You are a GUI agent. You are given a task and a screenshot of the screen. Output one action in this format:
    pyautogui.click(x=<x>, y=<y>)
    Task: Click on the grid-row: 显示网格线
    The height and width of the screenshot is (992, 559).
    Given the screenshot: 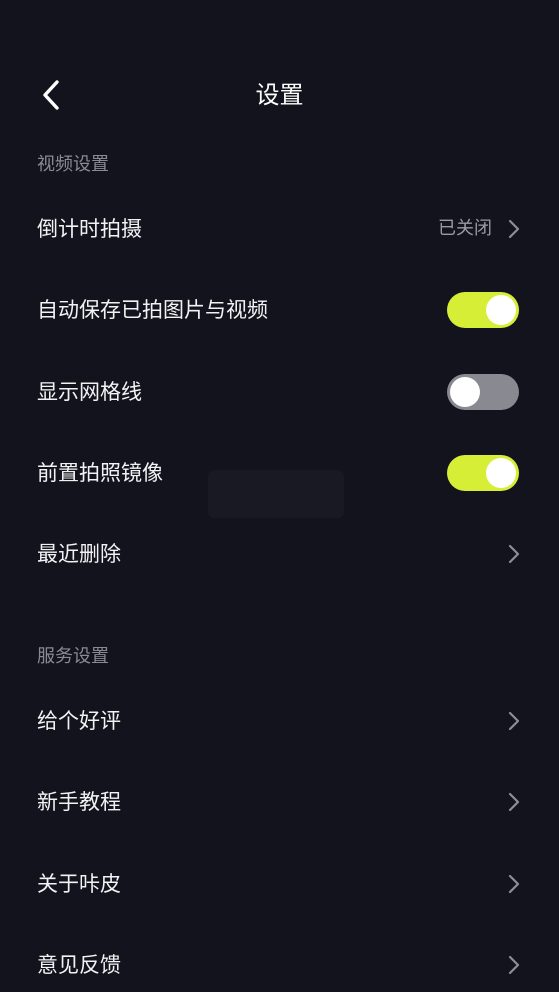 What is the action you would take?
    pyautogui.click(x=279, y=392)
    